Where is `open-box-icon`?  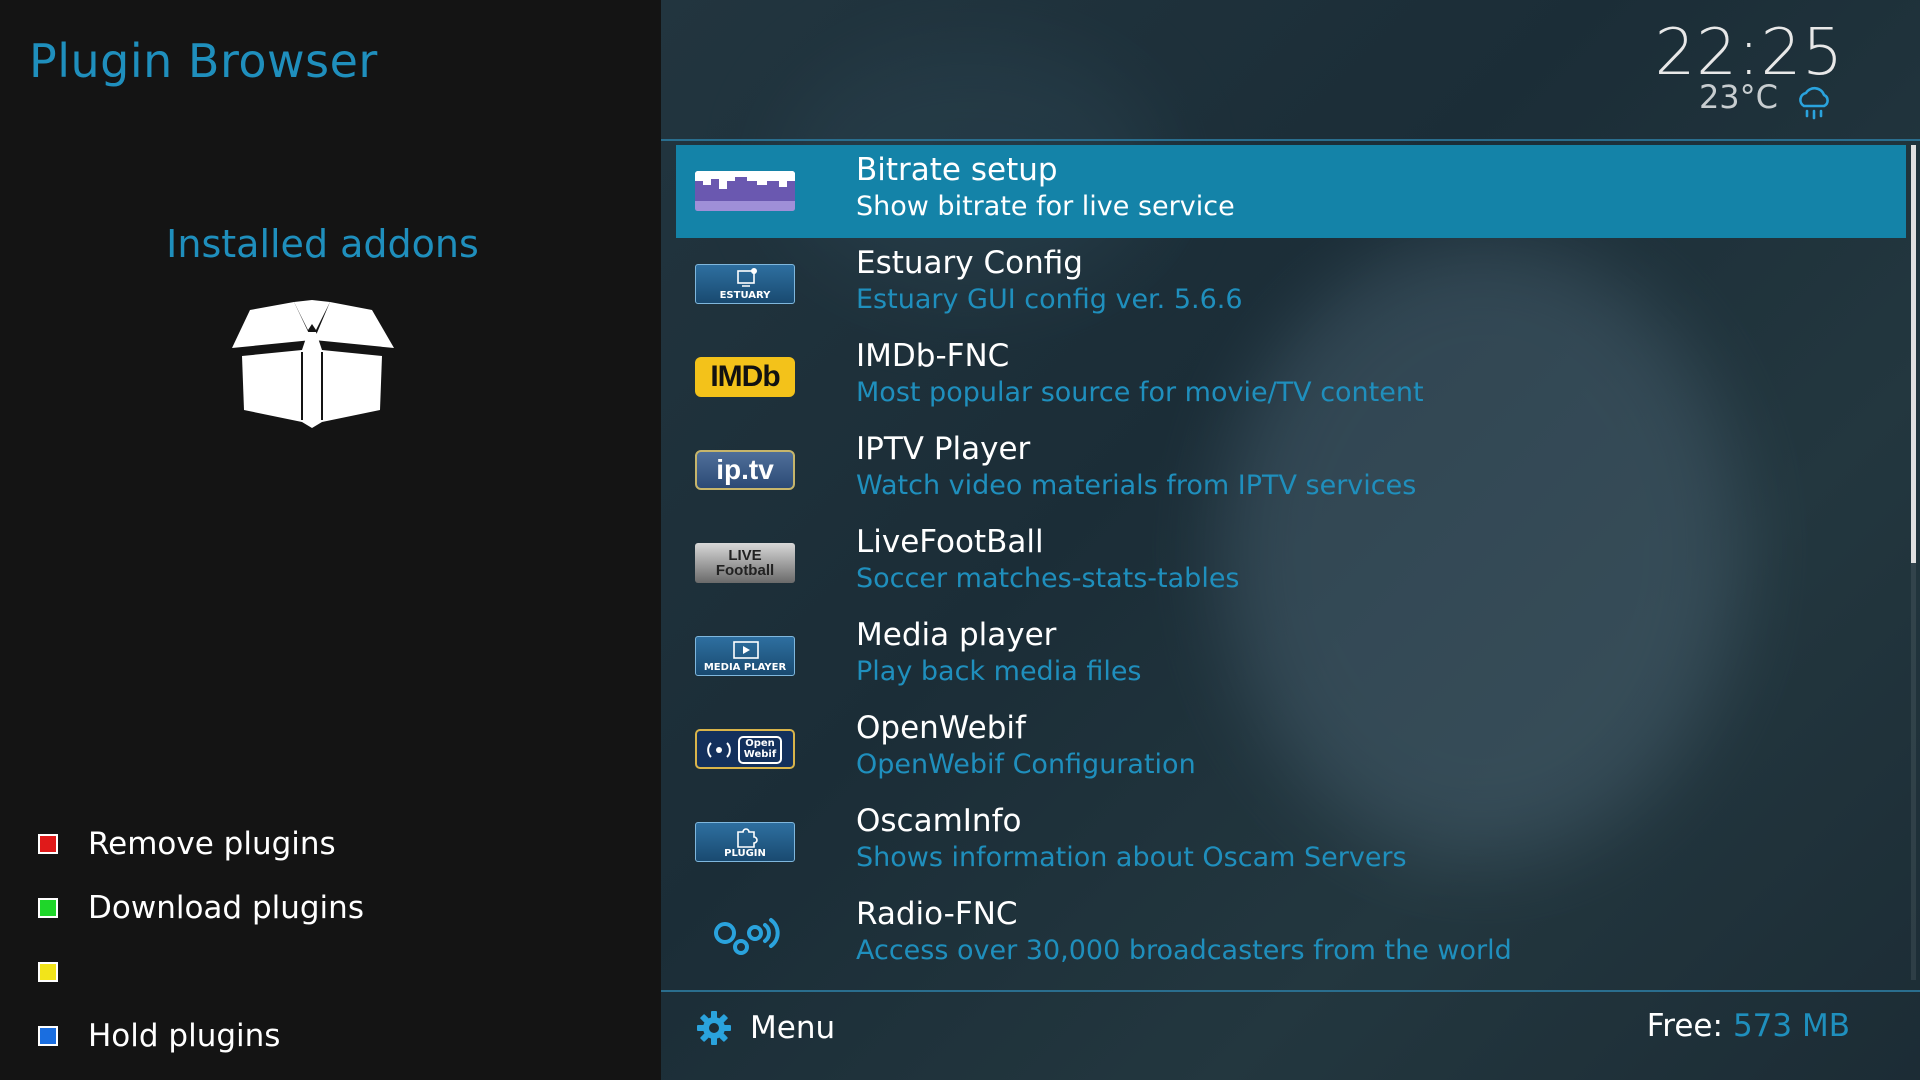
open-box-icon is located at coordinates (313, 364).